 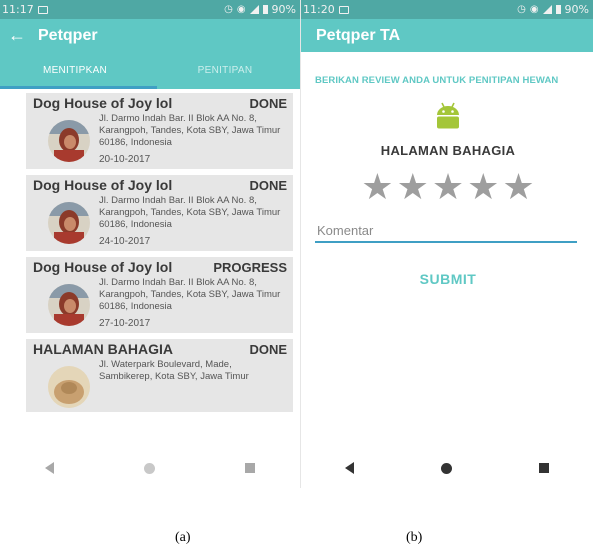 What do you see at coordinates (448, 279) in the screenshot?
I see `submit-button: SUBMIT` at bounding box center [448, 279].